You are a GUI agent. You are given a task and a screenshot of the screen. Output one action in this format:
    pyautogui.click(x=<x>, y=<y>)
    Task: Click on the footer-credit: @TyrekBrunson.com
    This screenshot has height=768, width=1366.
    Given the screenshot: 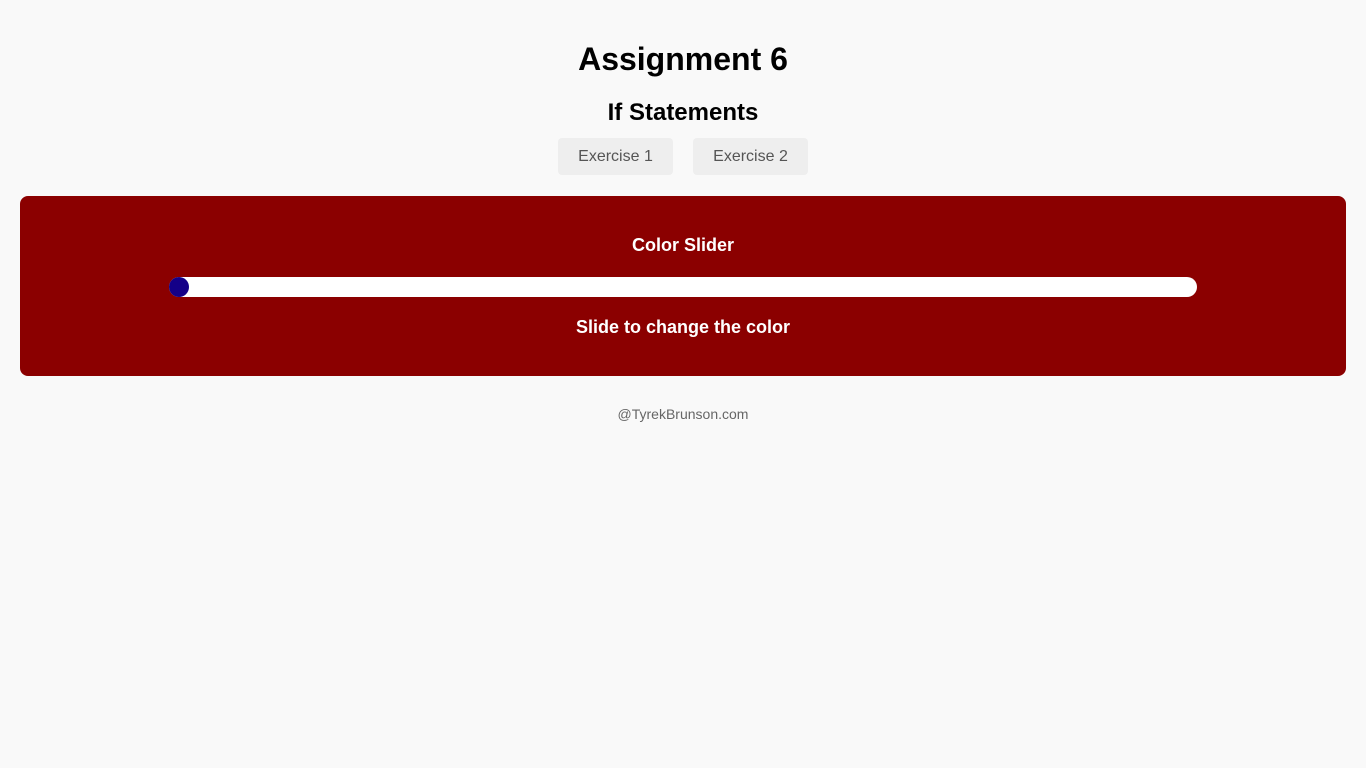 What is the action you would take?
    pyautogui.click(x=683, y=414)
    